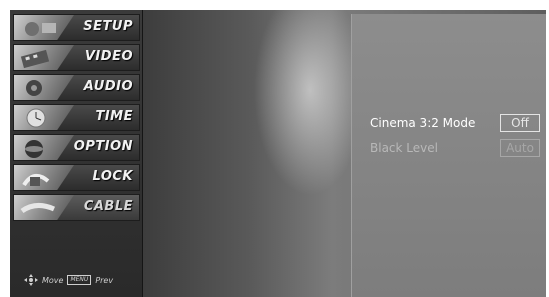  Describe the element at coordinates (44, 207) in the screenshot. I see `cable-picture-icon` at that location.